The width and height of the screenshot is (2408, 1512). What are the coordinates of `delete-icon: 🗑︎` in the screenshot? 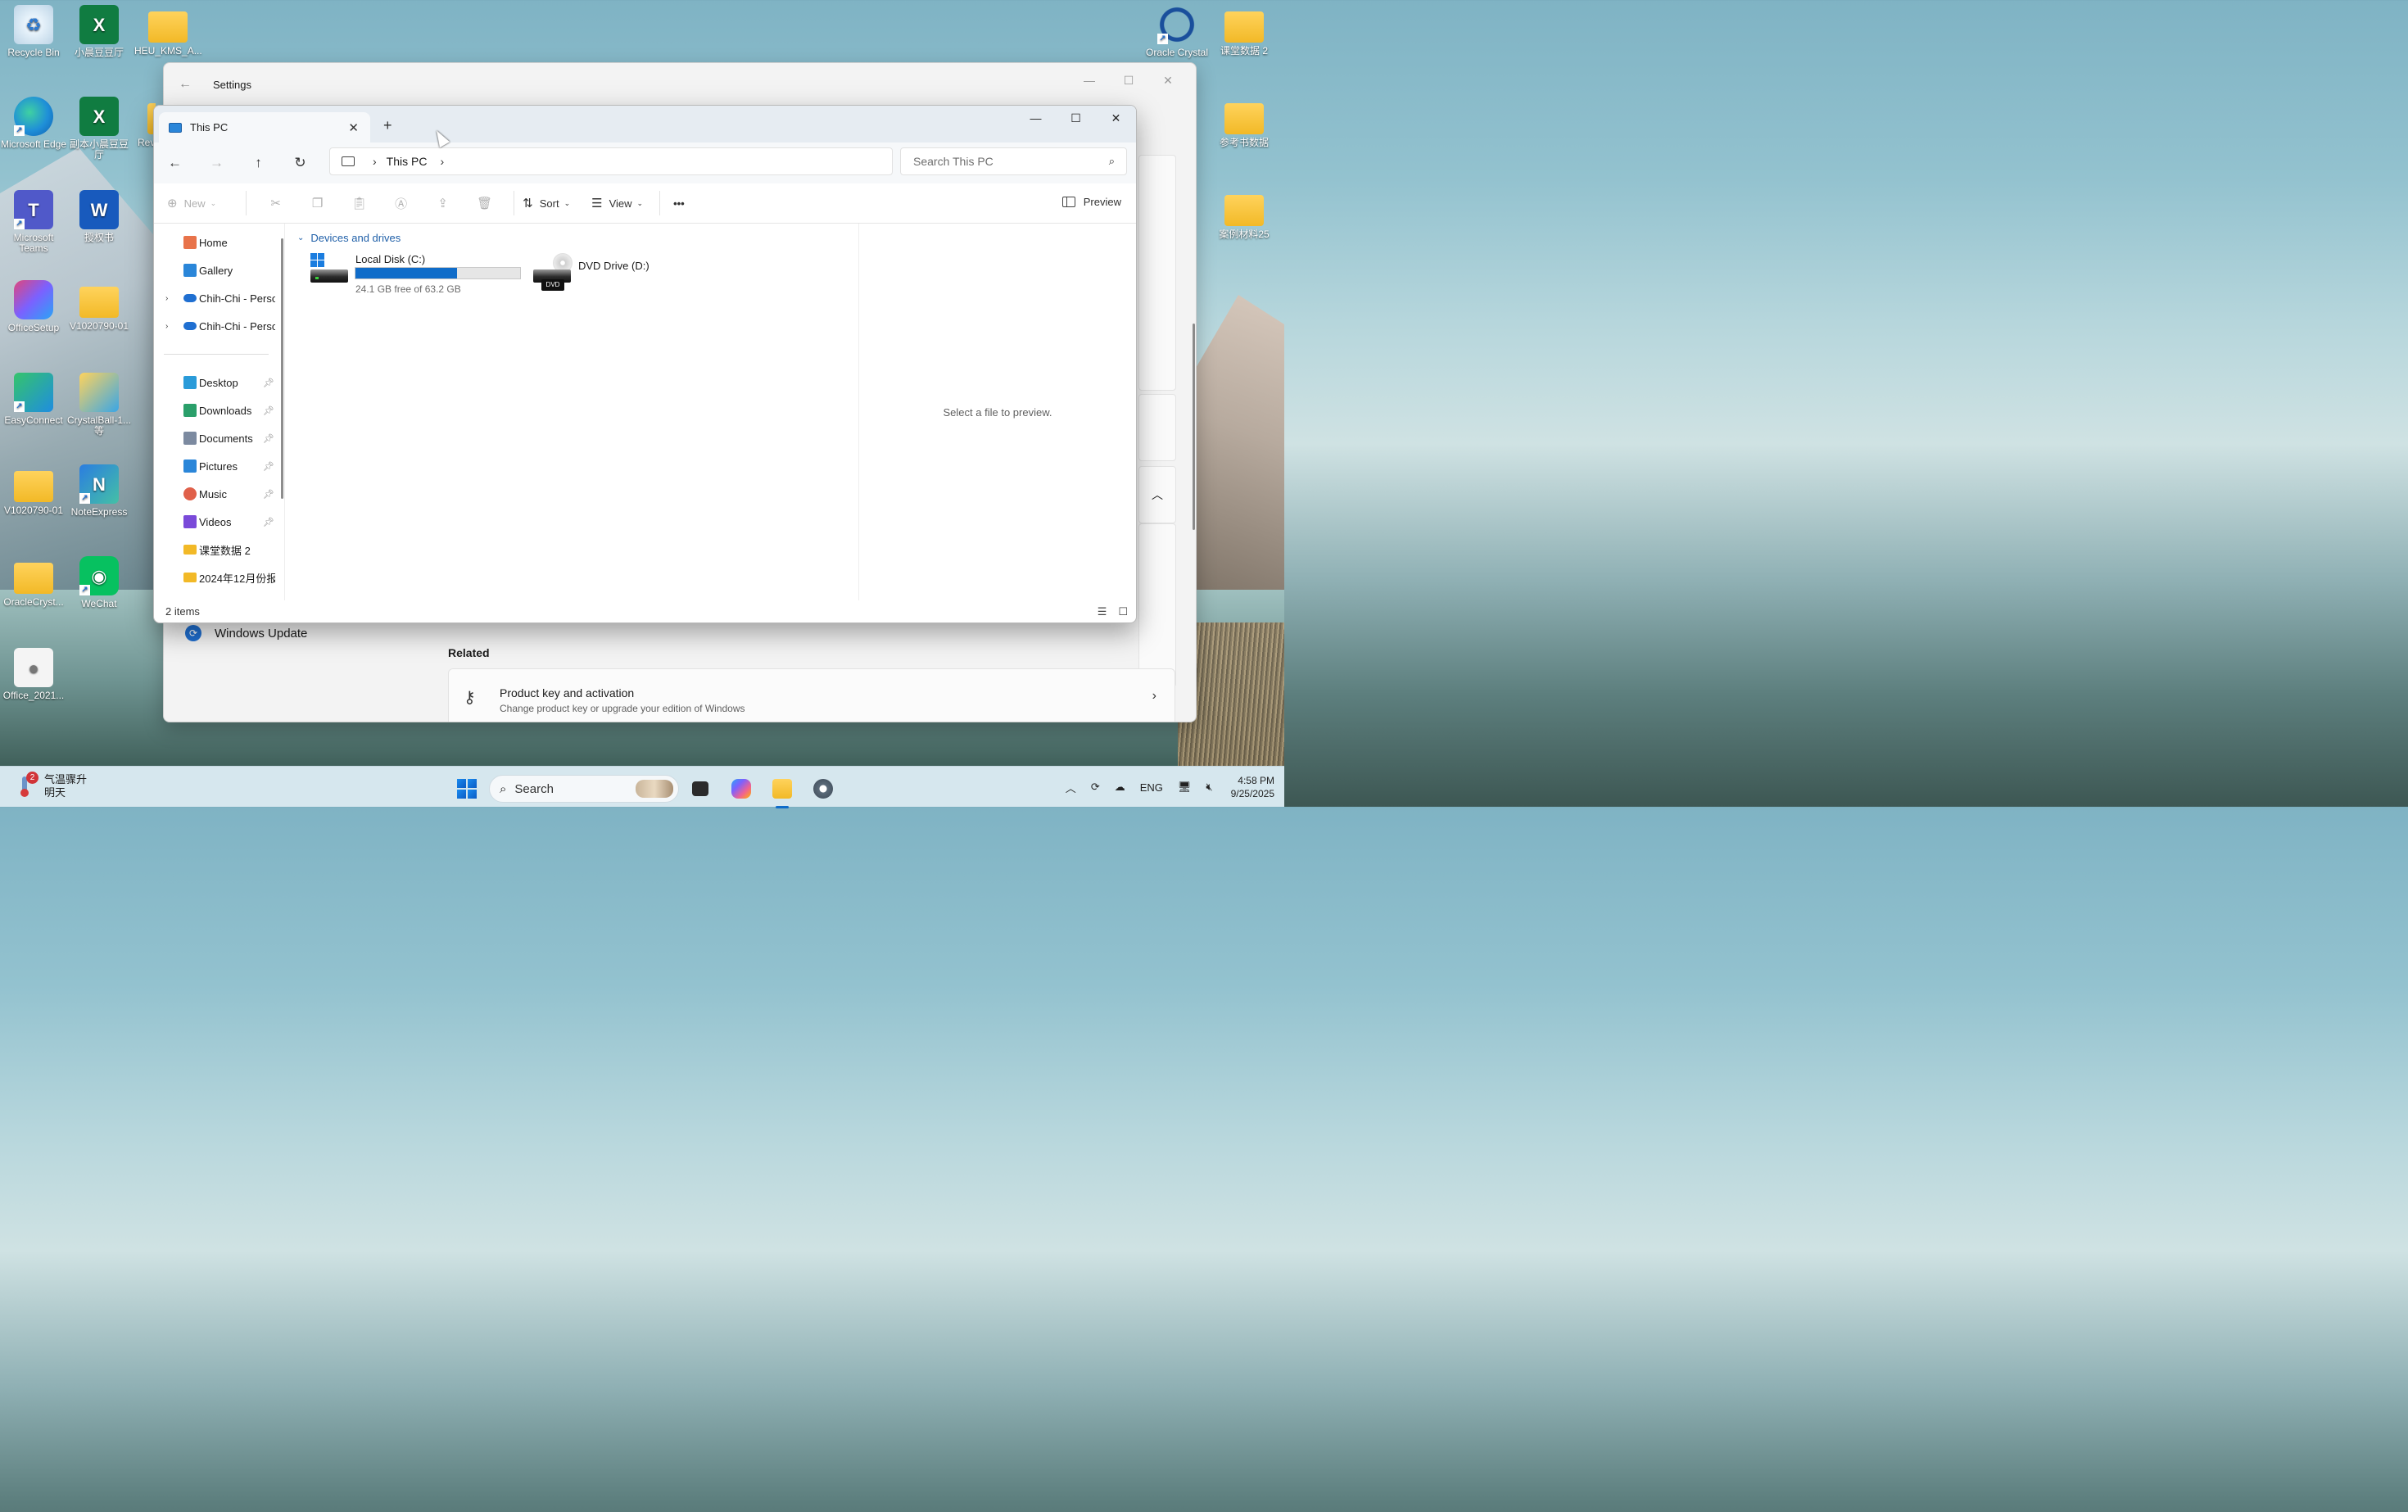 It's located at (484, 203).